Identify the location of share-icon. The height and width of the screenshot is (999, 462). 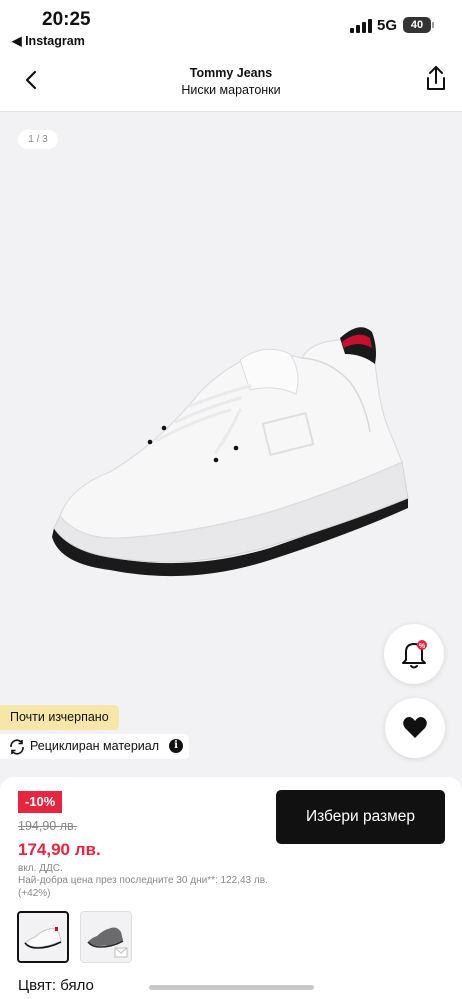
(436, 78).